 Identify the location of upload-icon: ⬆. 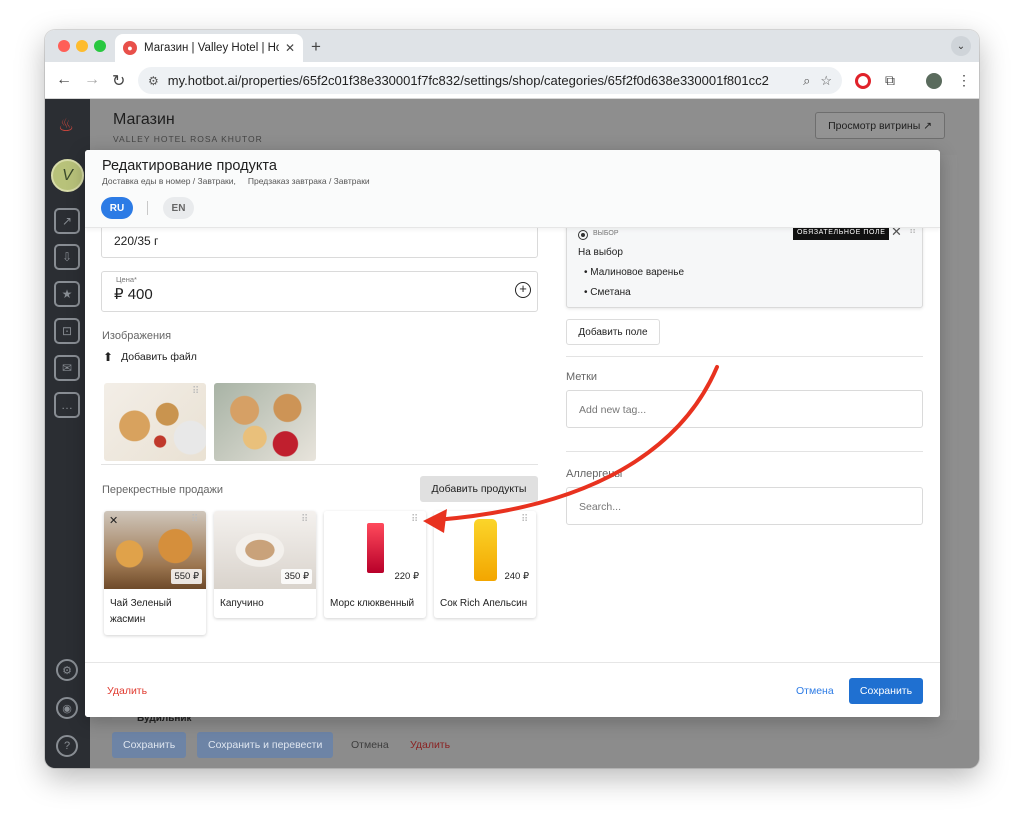
(108, 357).